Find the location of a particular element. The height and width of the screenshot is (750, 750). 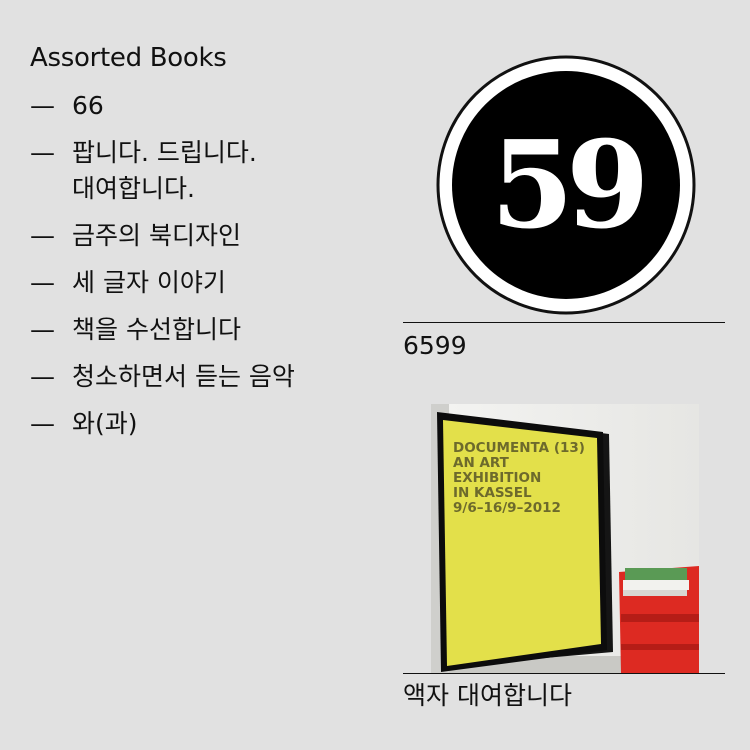

menu-item-66: — 66 is located at coordinates (210, 106).